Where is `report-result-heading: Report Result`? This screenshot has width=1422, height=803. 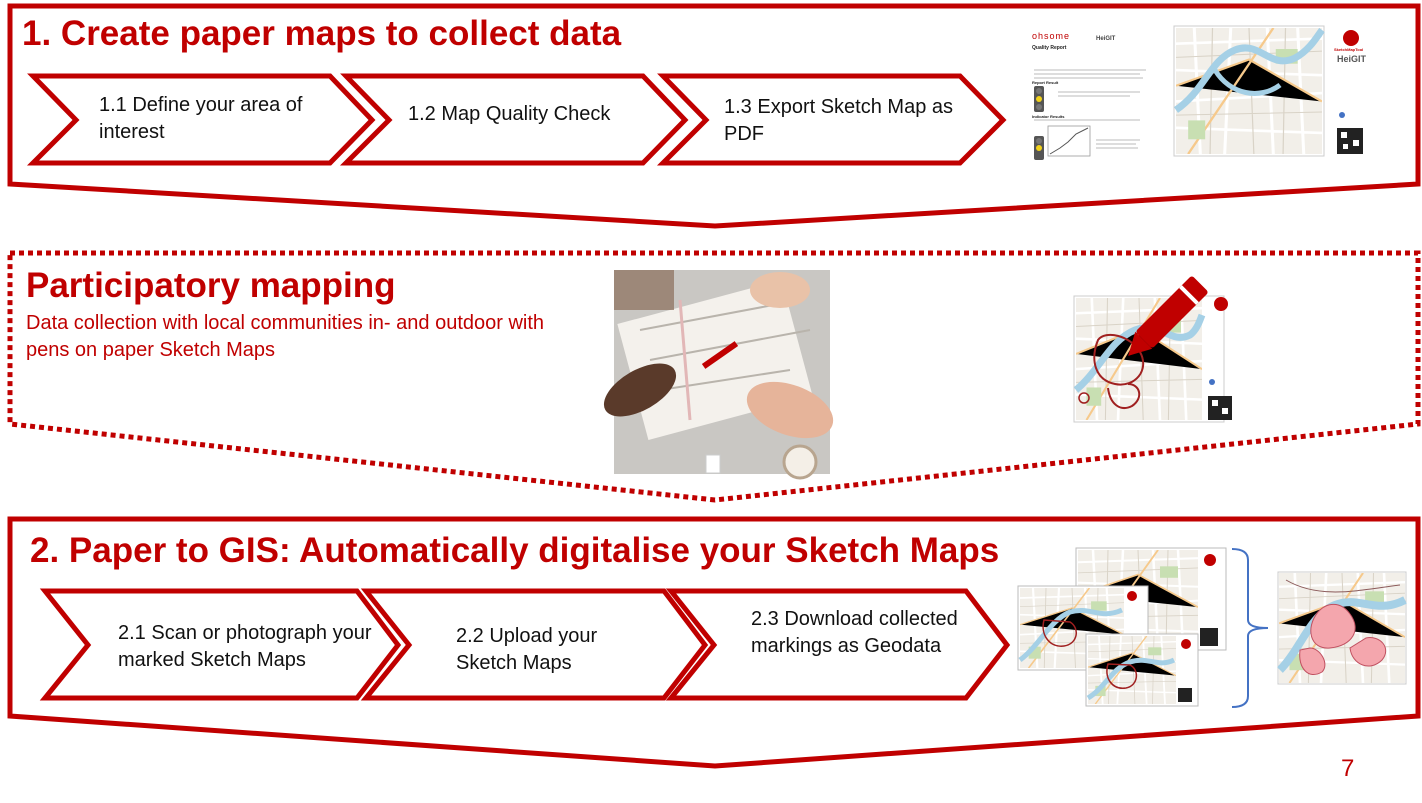
report-result-heading: Report Result is located at coordinates (1045, 82).